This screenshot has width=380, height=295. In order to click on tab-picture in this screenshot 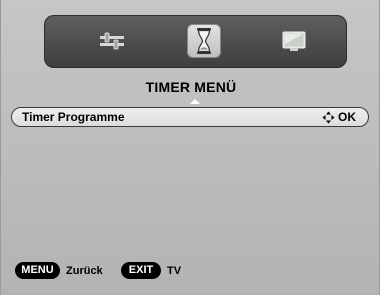, I will do `click(294, 41)`.